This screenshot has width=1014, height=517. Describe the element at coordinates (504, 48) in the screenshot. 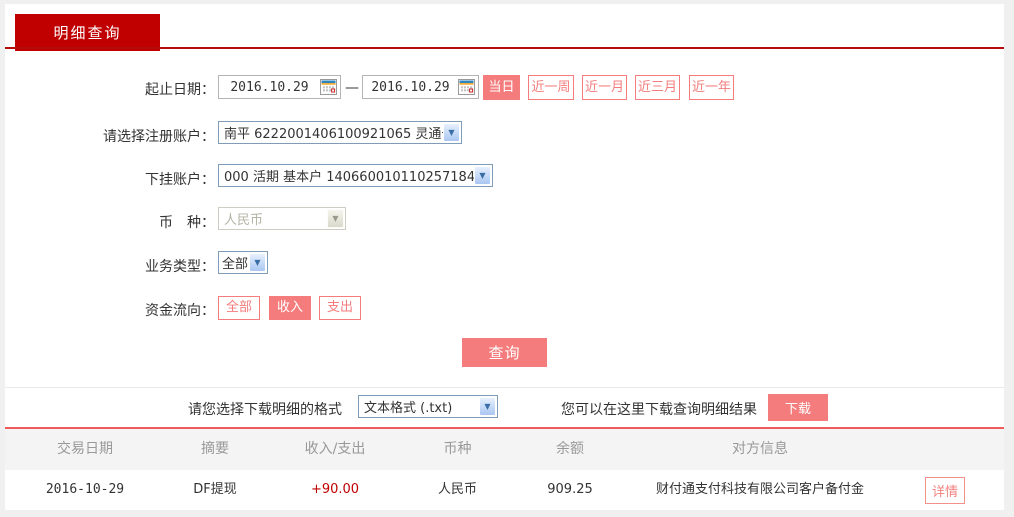

I see `tab-underline` at that location.